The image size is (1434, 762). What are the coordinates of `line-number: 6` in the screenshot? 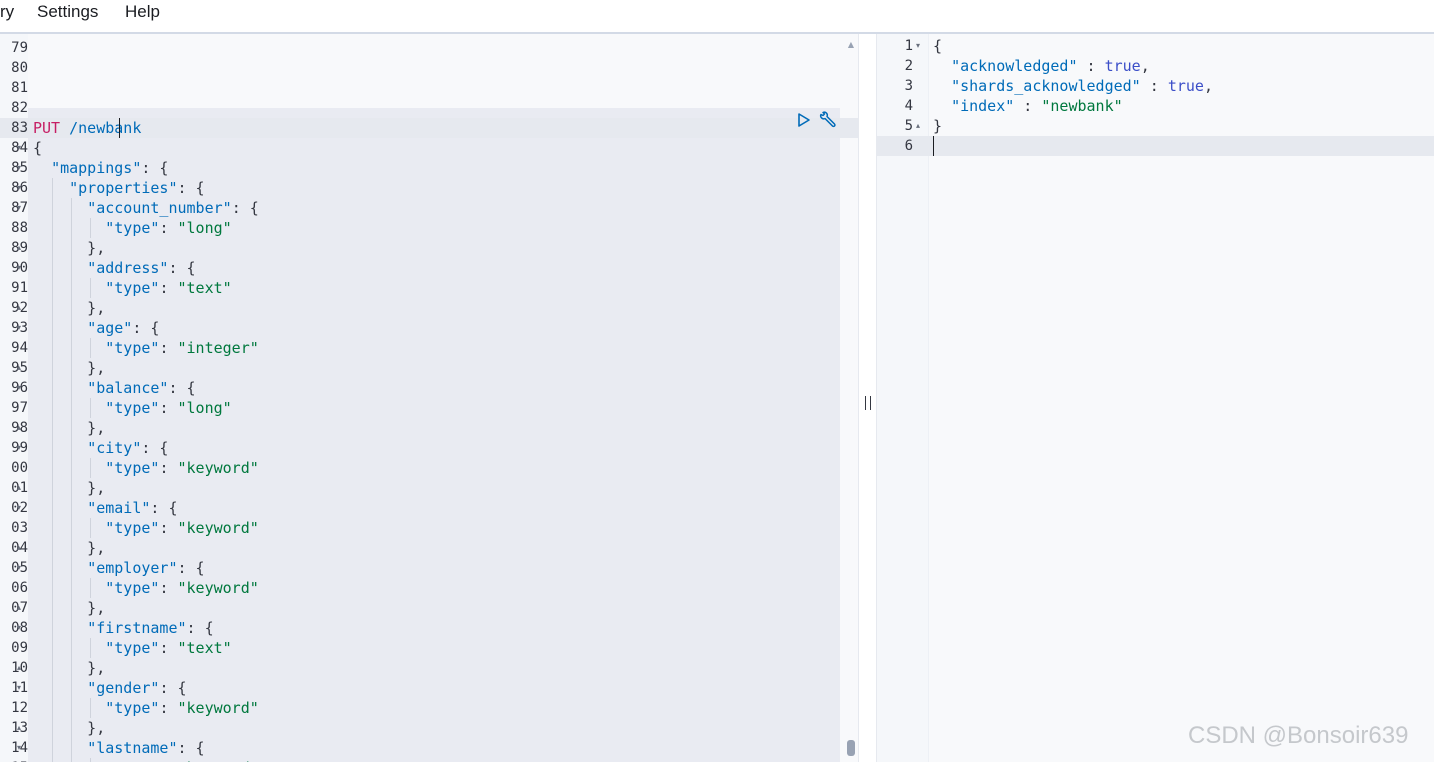 It's located at (908, 146).